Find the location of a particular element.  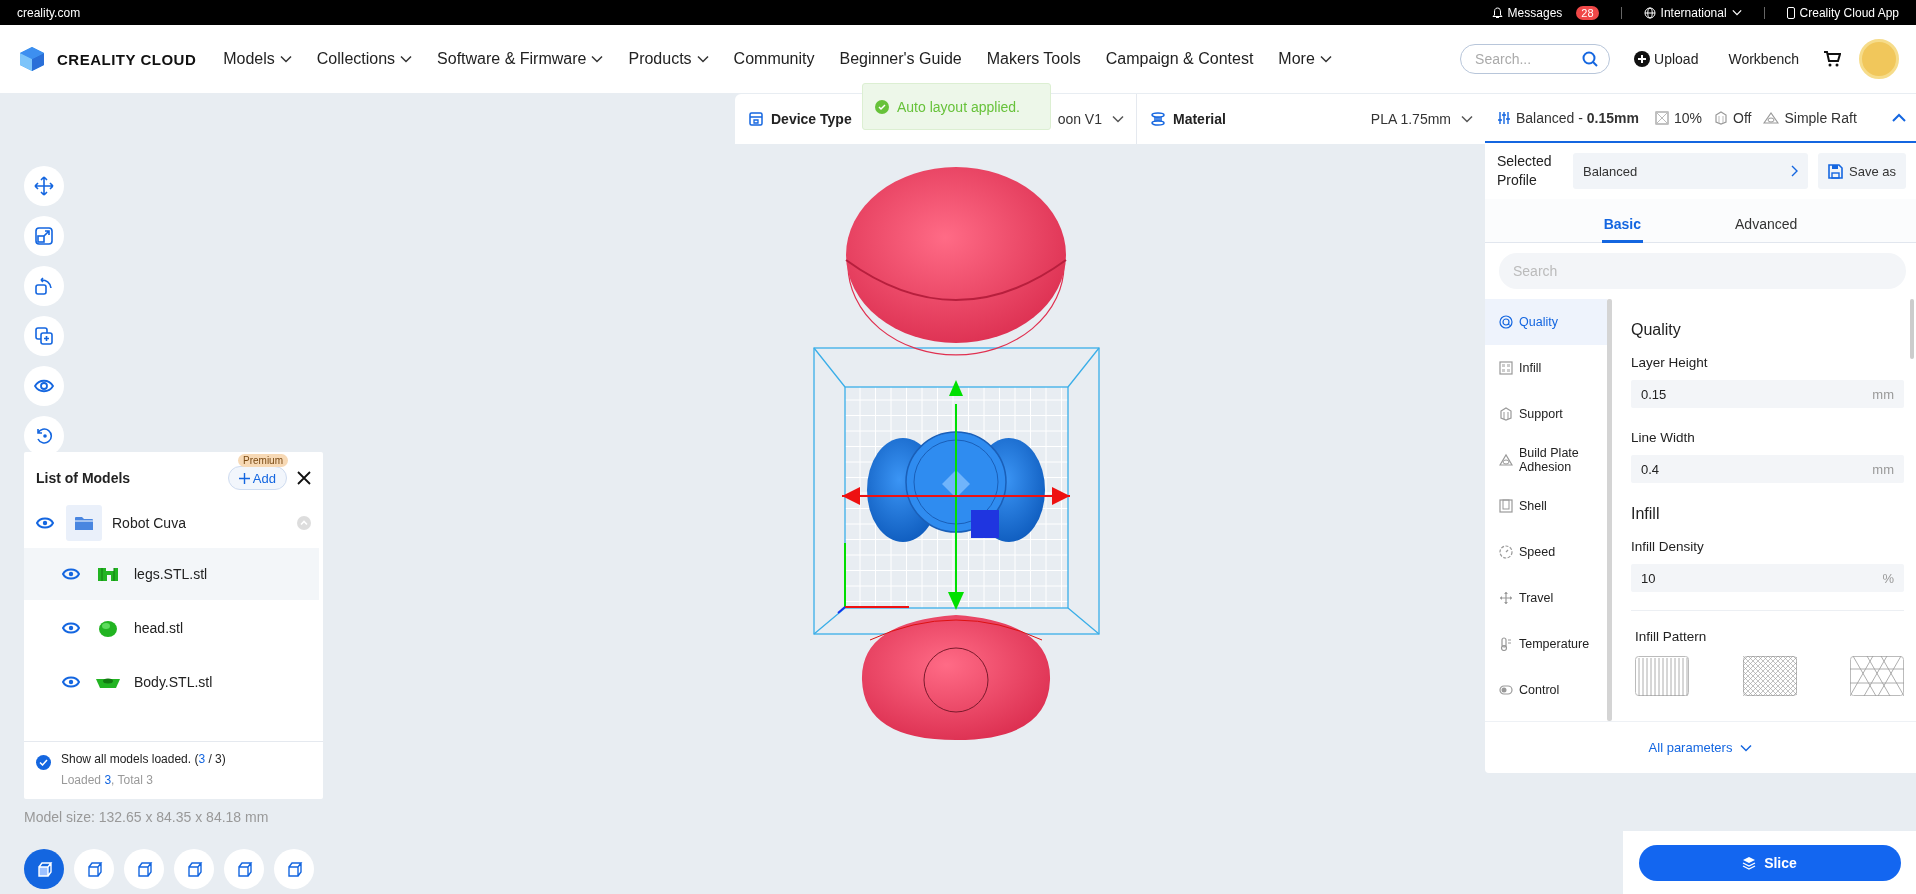

category-item: Temperature is located at coordinates (1546, 644).